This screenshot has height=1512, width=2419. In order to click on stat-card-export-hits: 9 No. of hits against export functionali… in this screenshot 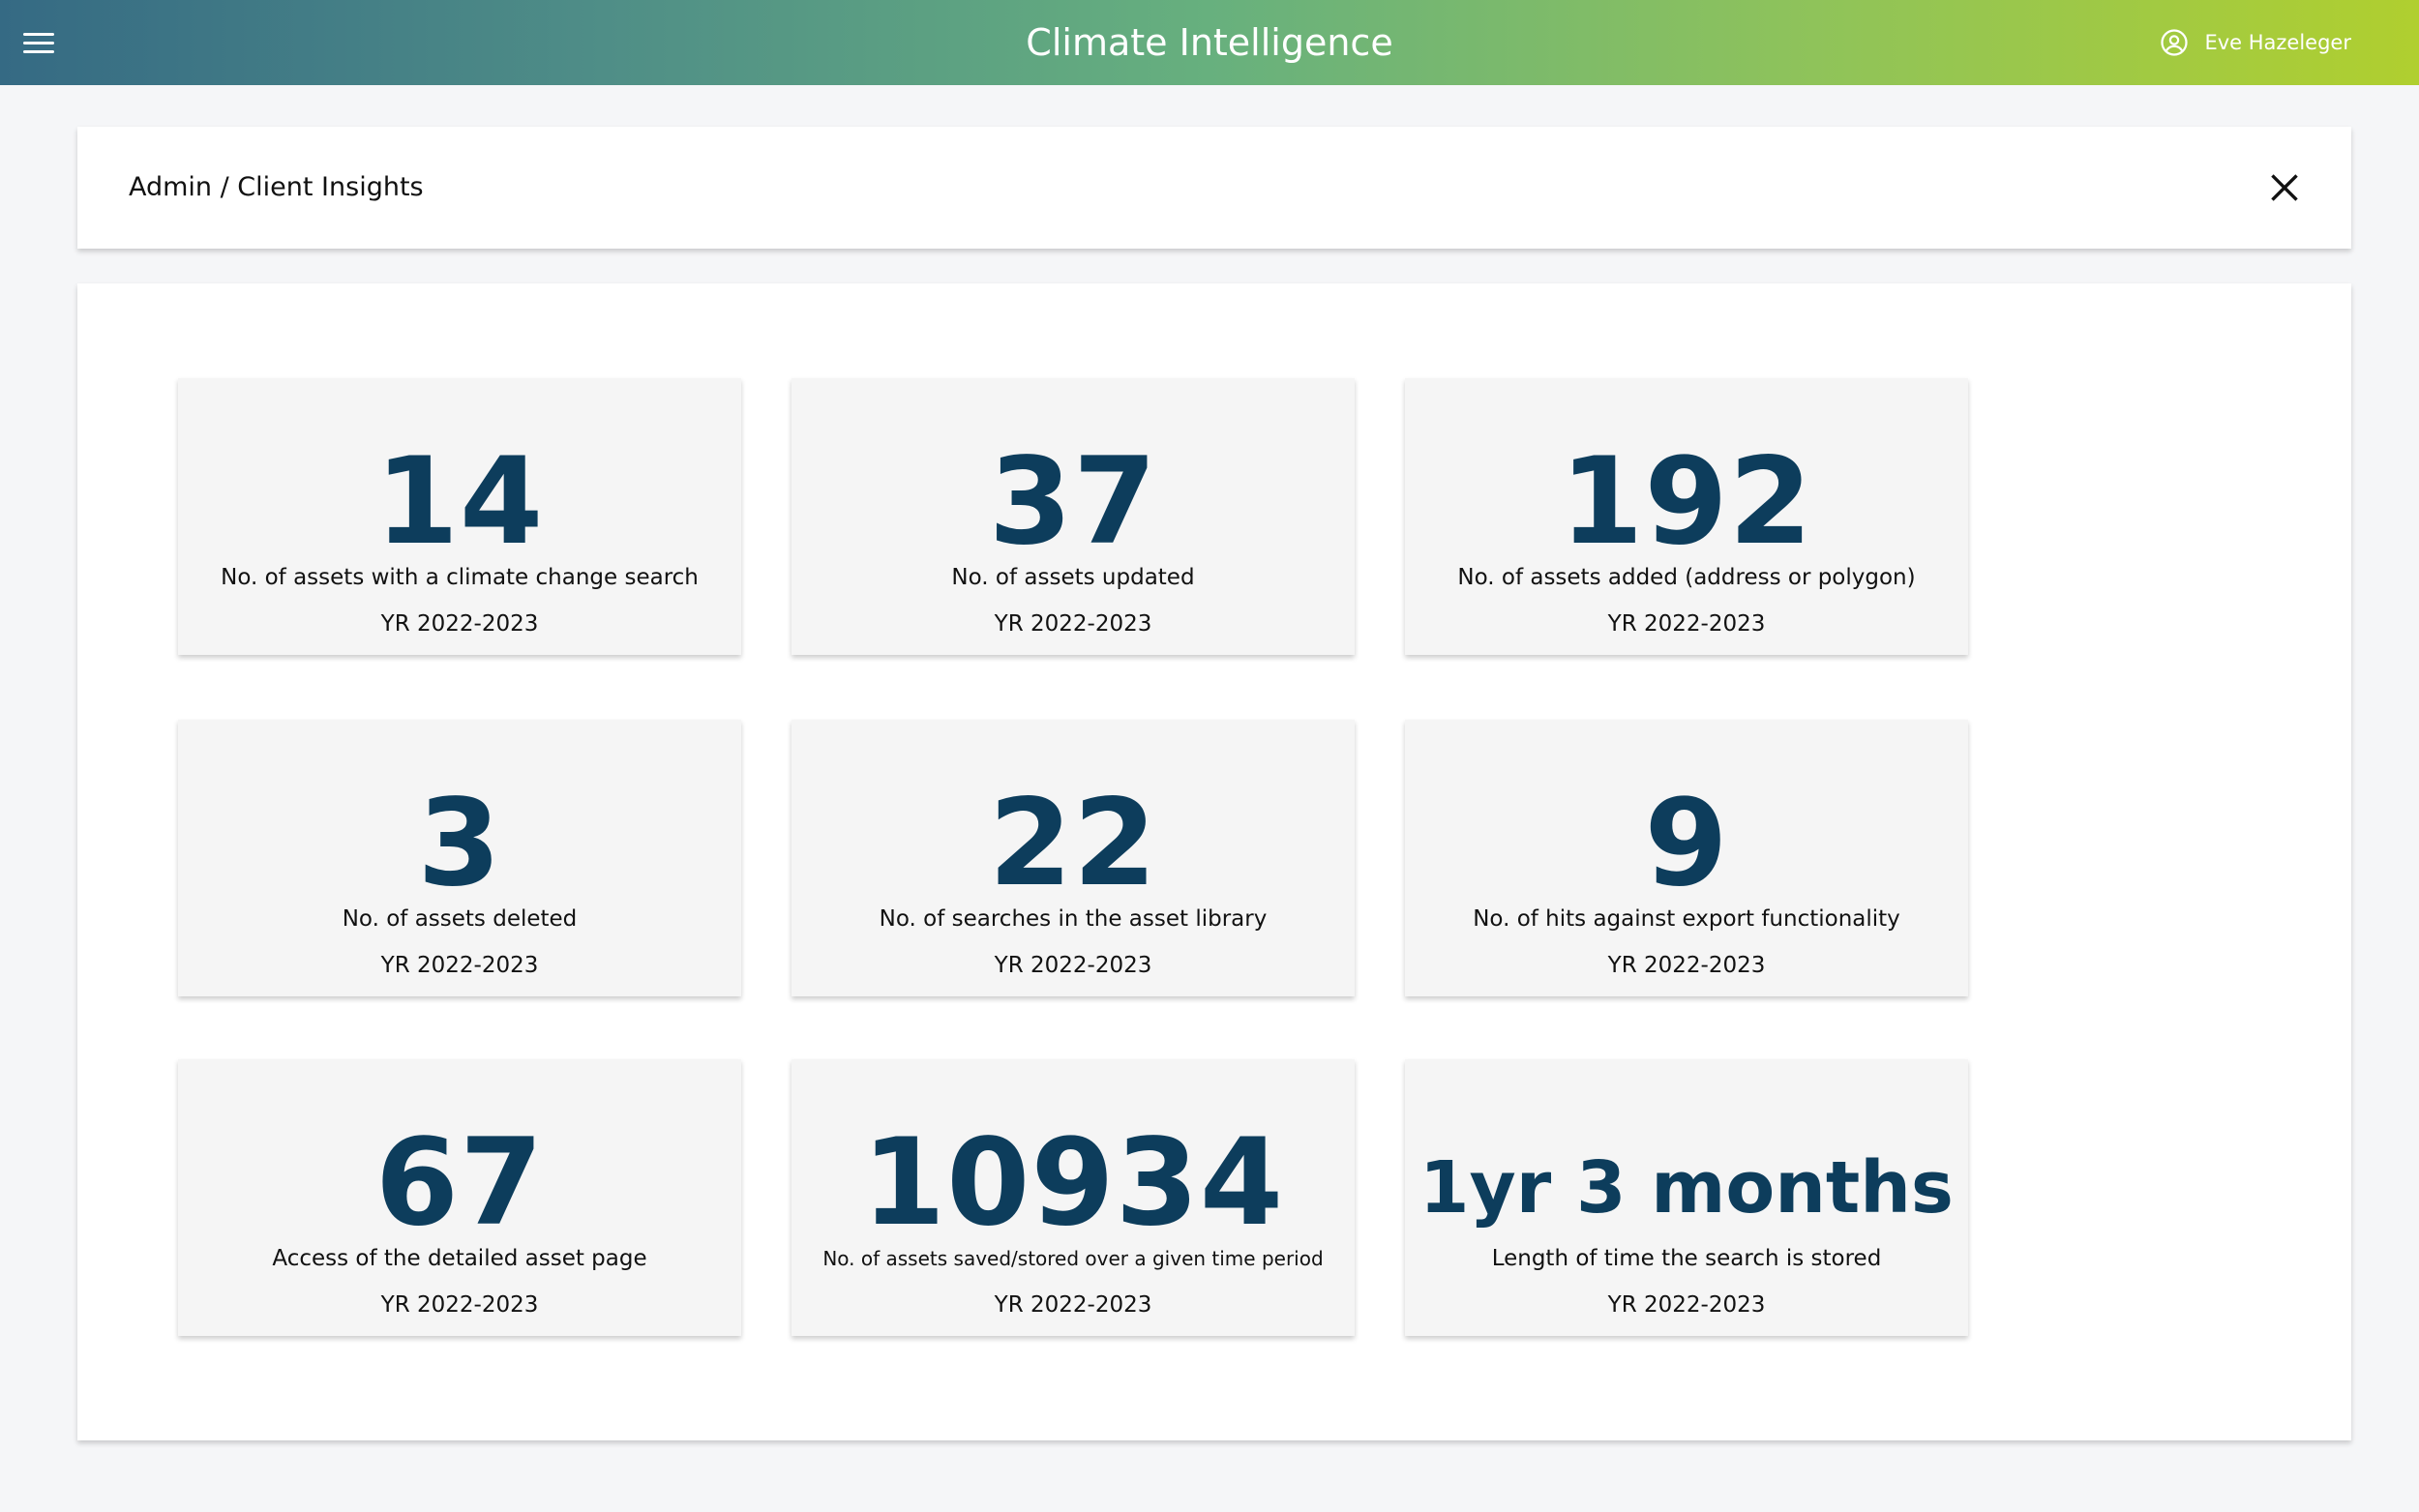, I will do `click(1687, 858)`.